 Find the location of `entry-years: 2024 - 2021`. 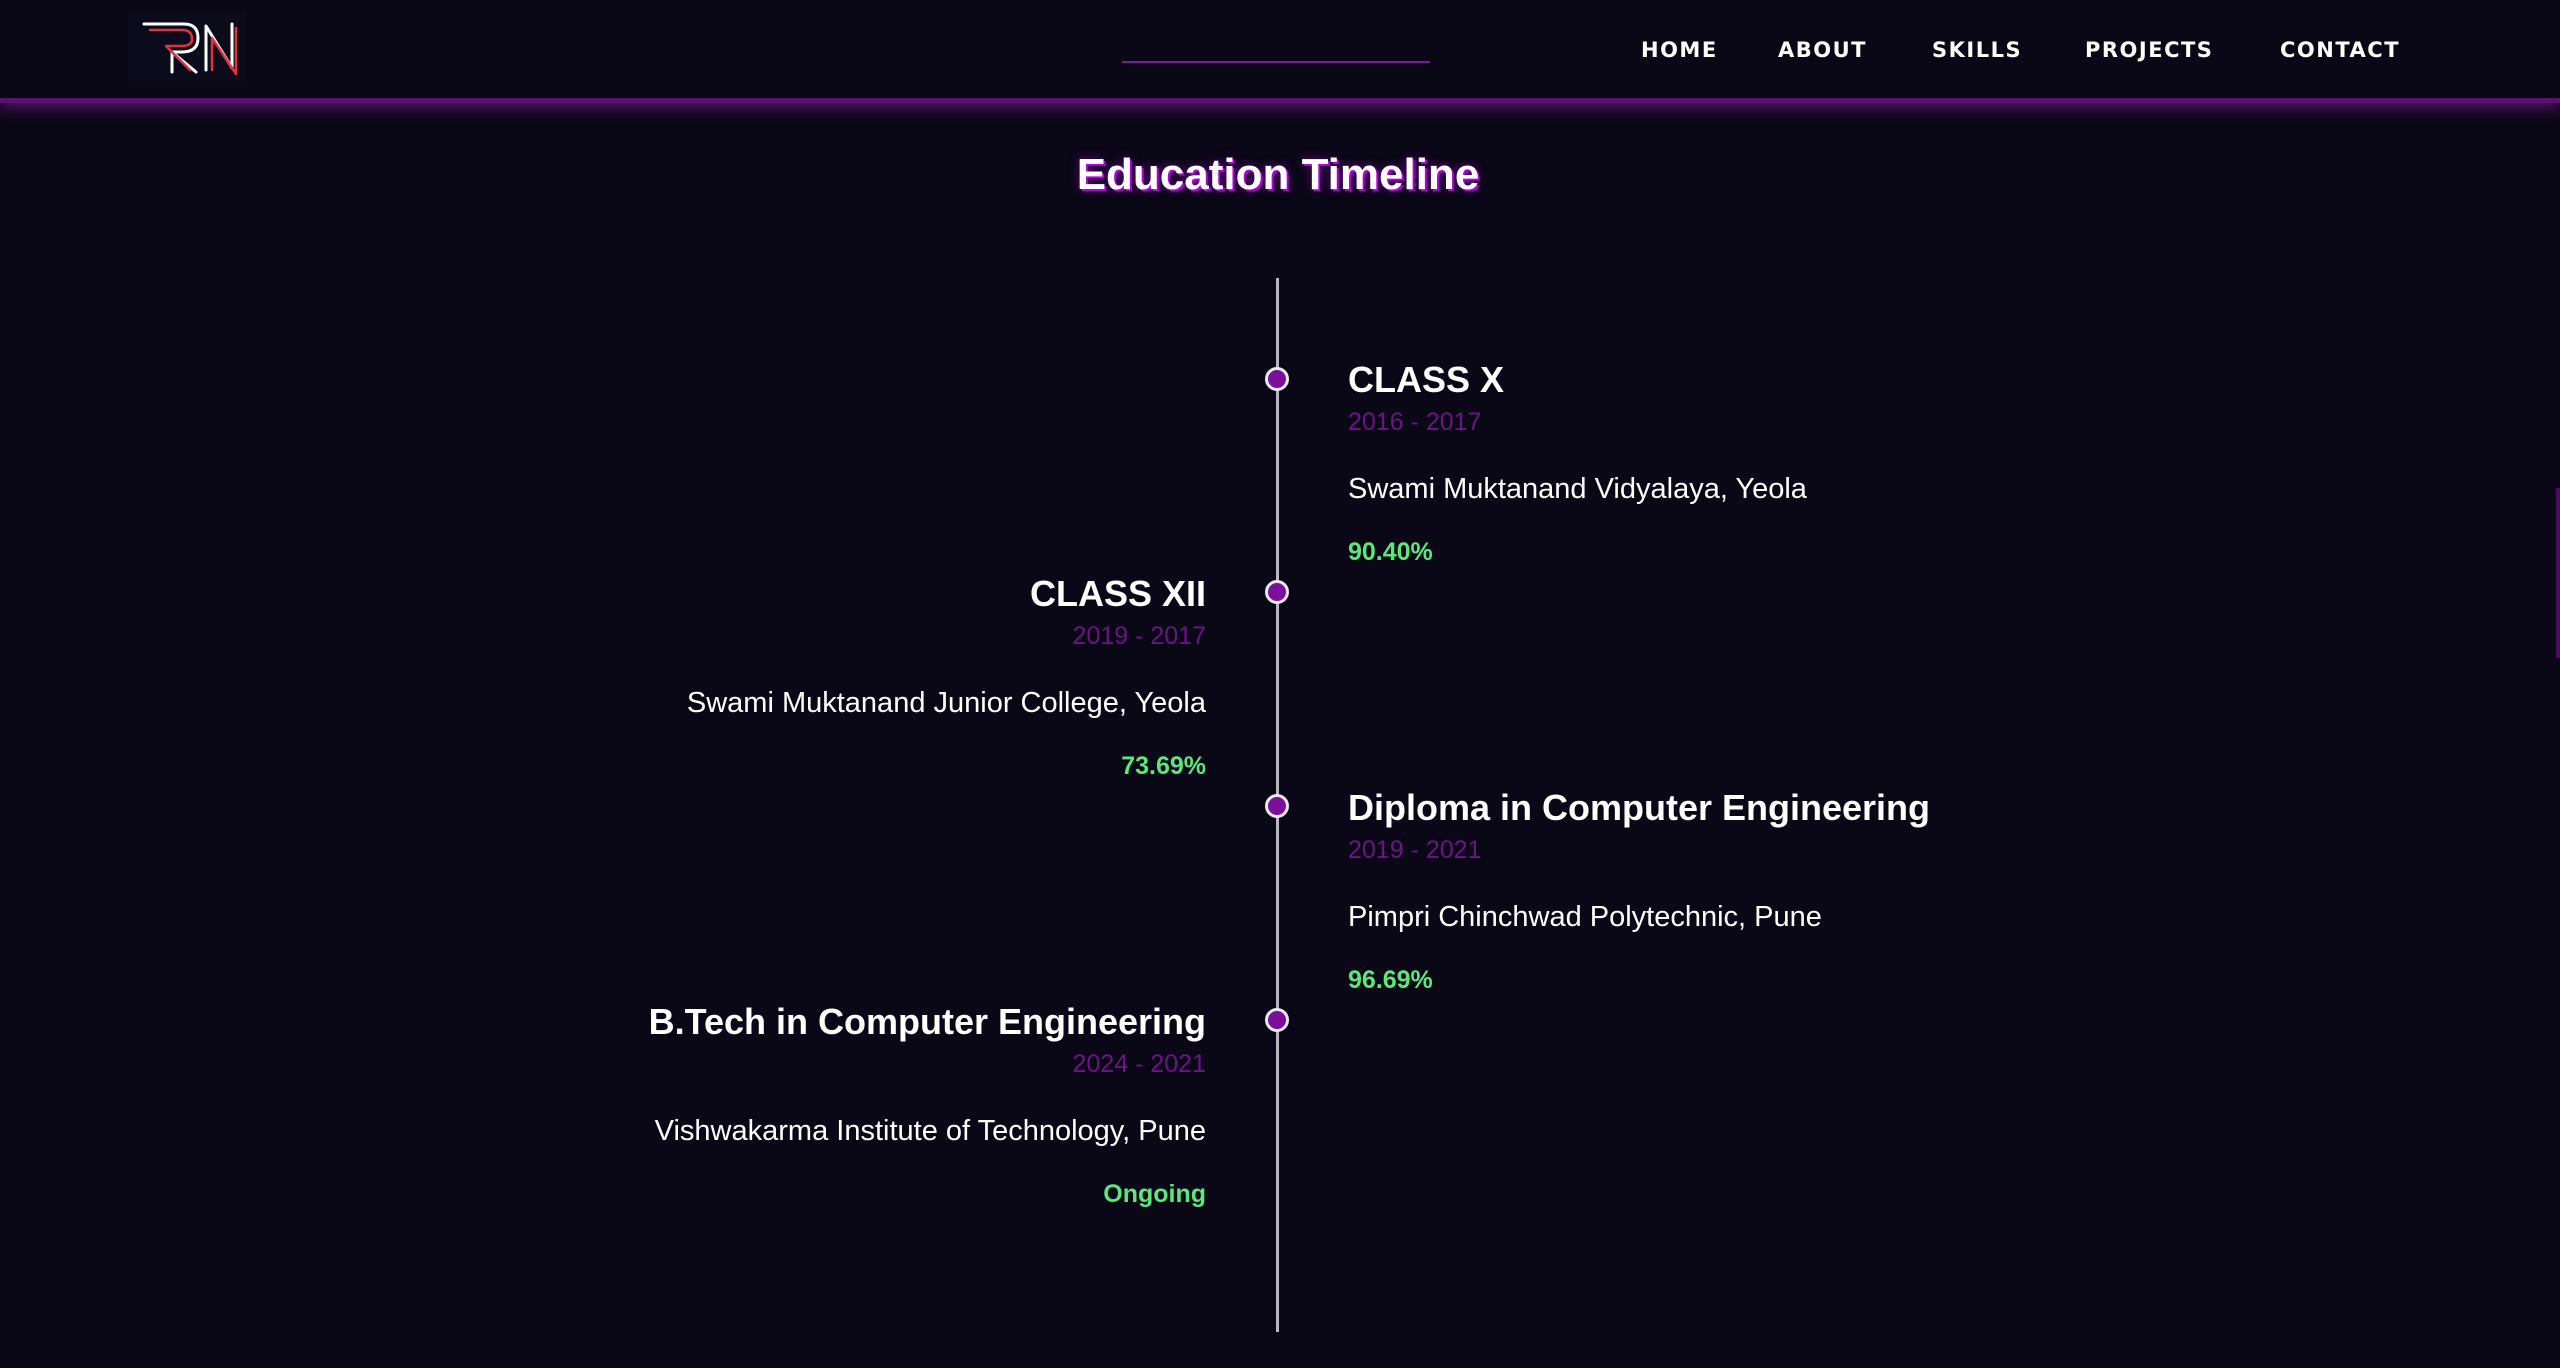

entry-years: 2024 - 2021 is located at coordinates (1139, 1064).